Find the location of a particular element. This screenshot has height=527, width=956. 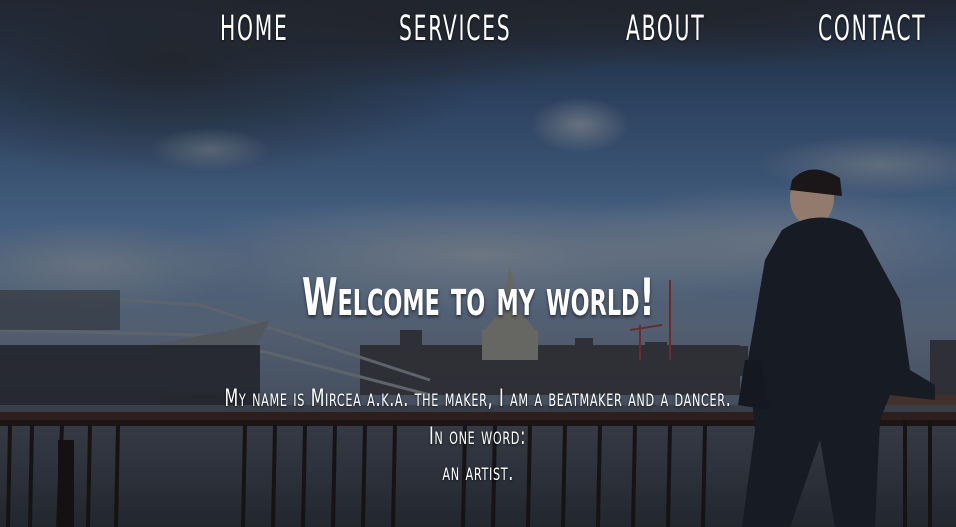

intro-line-3: an artist. is located at coordinates (478, 472).